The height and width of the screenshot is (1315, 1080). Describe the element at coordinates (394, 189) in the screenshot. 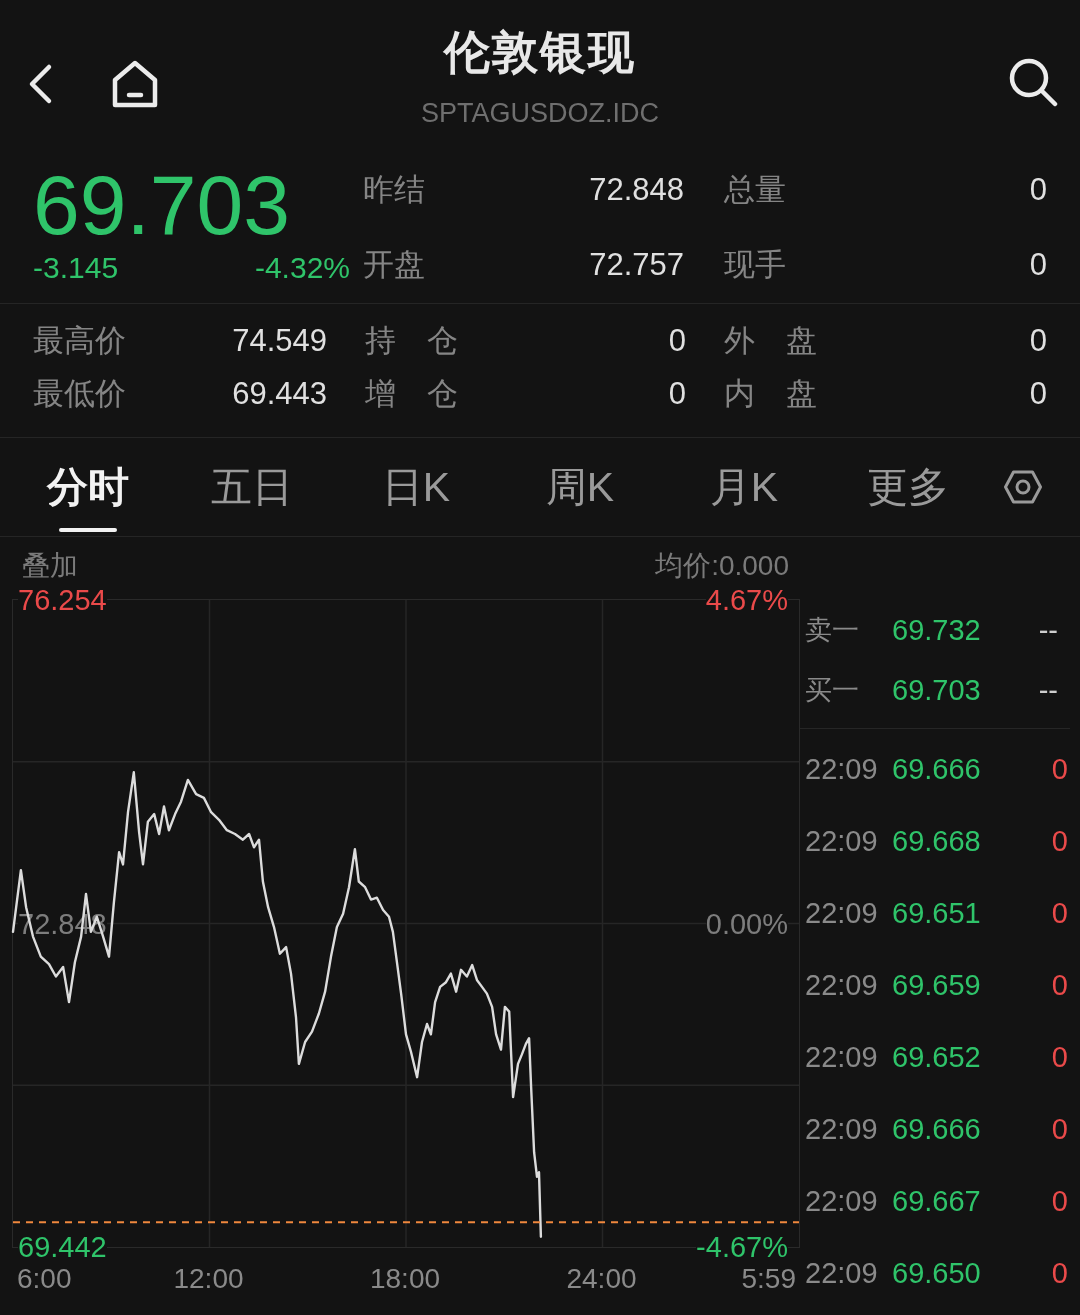

I see `stat-label: 昨结` at that location.